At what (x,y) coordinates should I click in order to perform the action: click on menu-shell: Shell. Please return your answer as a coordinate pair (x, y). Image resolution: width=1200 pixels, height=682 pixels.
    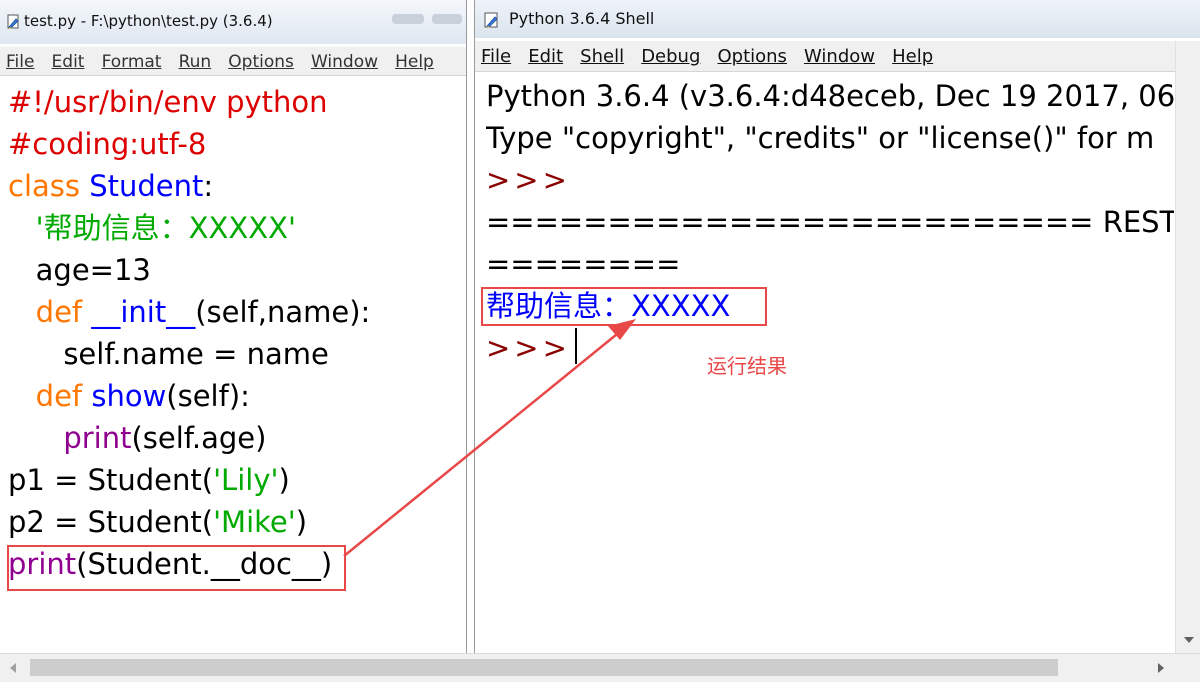
    Looking at the image, I should click on (602, 54).